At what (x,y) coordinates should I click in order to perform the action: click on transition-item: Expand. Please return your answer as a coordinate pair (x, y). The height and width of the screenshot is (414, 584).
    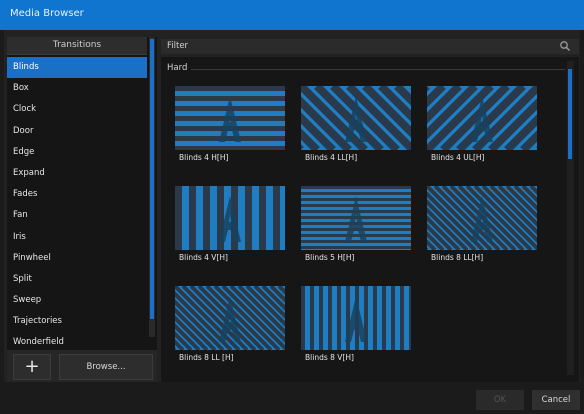
    Looking at the image, I should click on (77, 173).